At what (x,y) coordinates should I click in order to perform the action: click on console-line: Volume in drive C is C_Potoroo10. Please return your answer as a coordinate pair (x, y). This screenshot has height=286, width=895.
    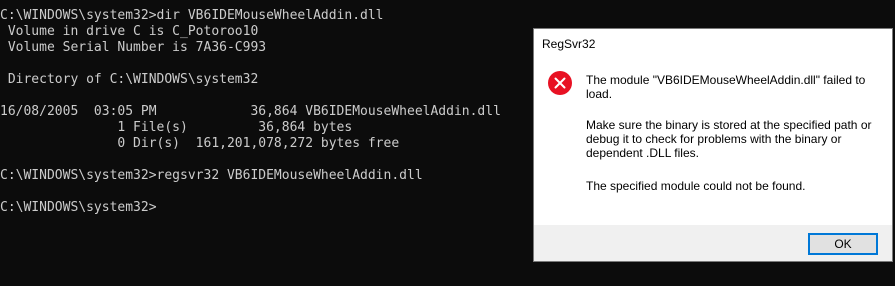
    Looking at the image, I should click on (129, 31).